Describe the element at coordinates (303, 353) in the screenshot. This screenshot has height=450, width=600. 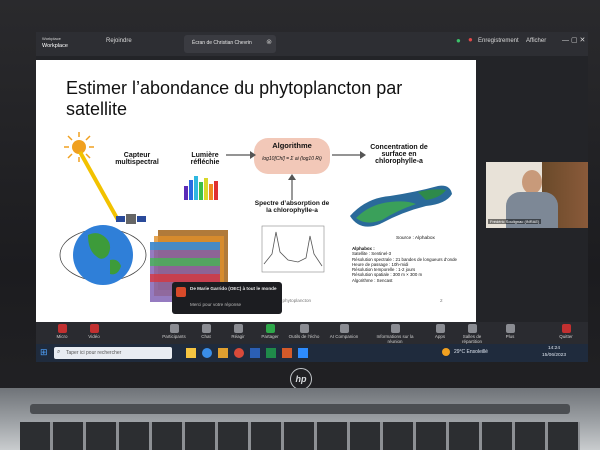
I see `zoom-icon` at that location.